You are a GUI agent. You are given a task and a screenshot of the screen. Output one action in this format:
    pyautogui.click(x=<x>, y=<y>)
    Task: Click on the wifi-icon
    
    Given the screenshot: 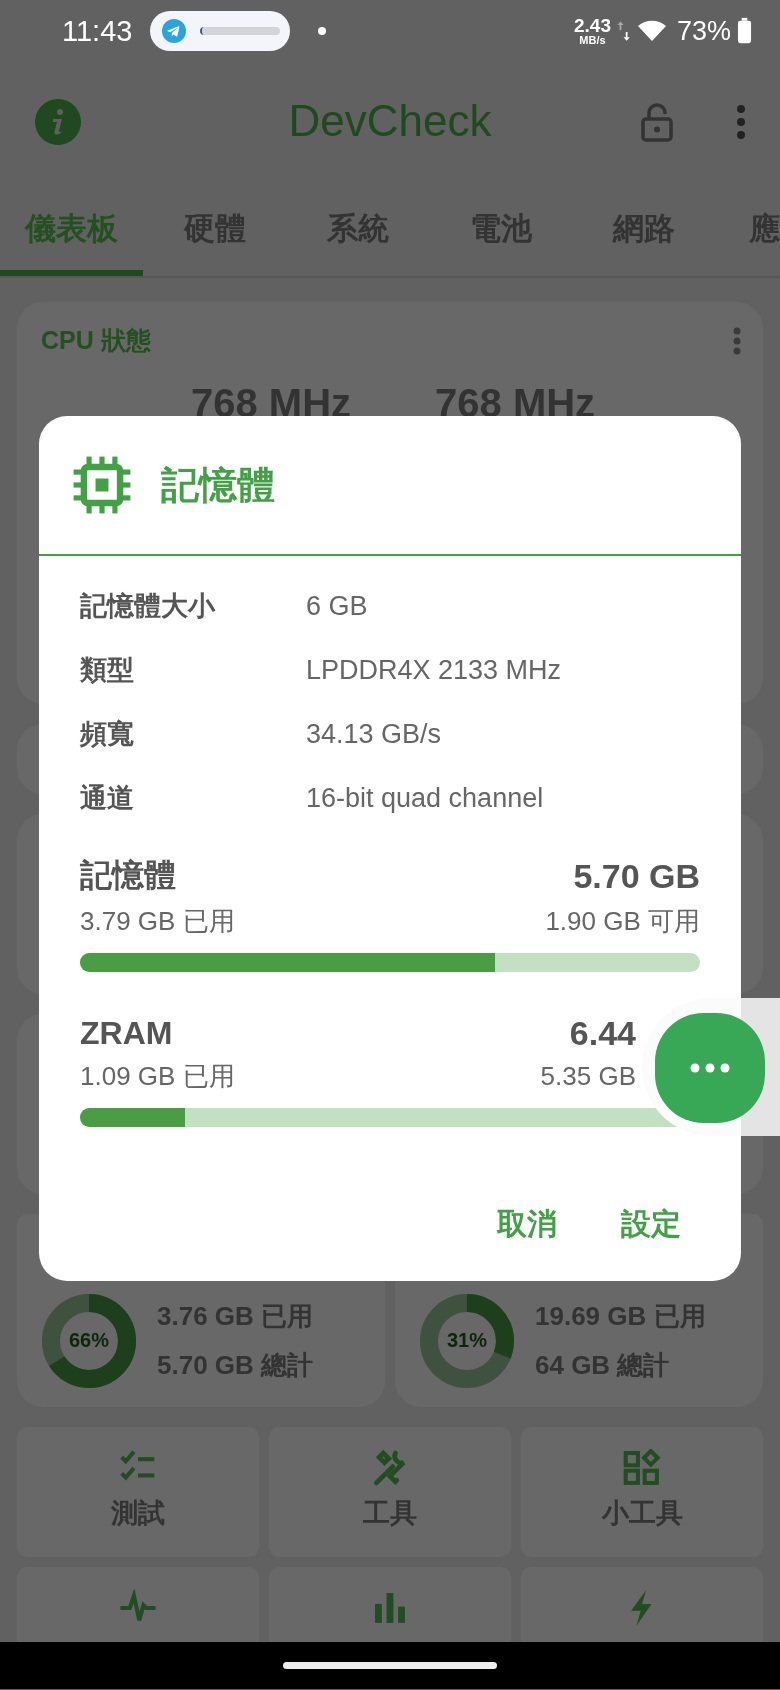 What is the action you would take?
    pyautogui.click(x=651, y=31)
    